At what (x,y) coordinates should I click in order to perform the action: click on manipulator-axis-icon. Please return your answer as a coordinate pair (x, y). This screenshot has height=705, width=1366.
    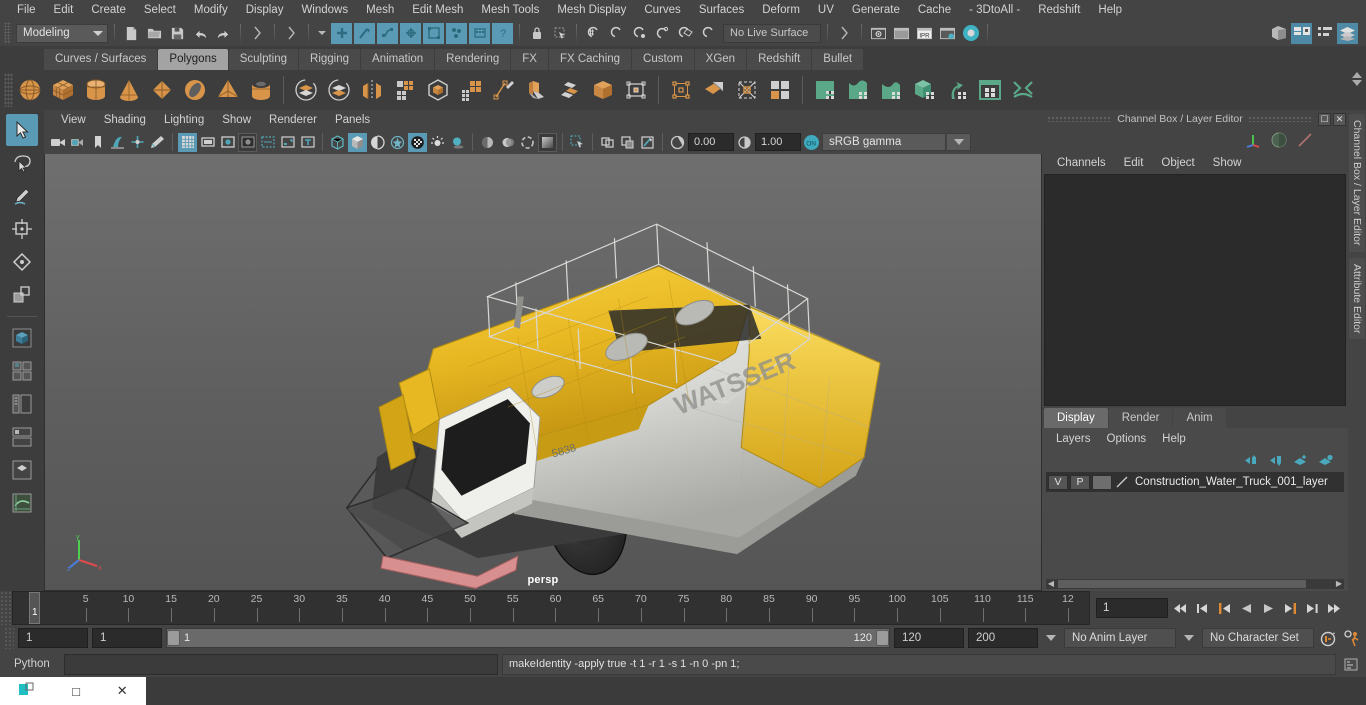
    Looking at the image, I should click on (1253, 140).